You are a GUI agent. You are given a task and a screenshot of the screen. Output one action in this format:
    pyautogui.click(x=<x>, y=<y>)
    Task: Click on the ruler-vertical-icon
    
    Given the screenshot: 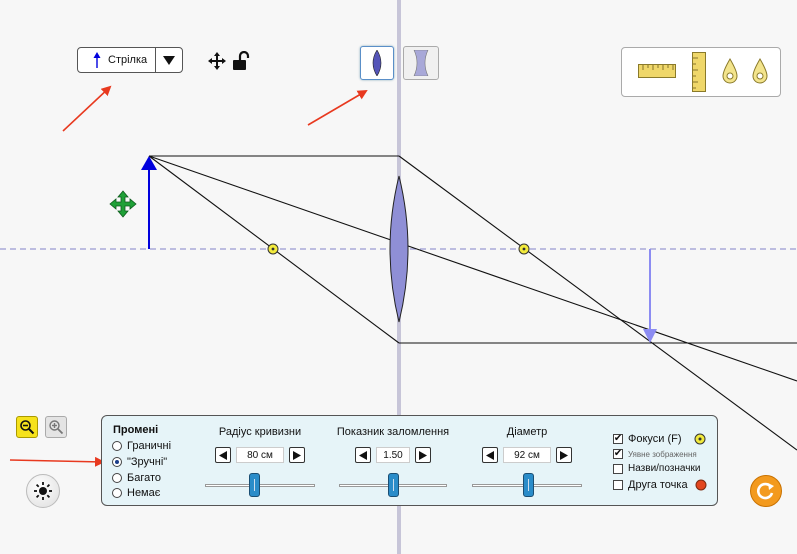 What is the action you would take?
    pyautogui.click(x=699, y=72)
    